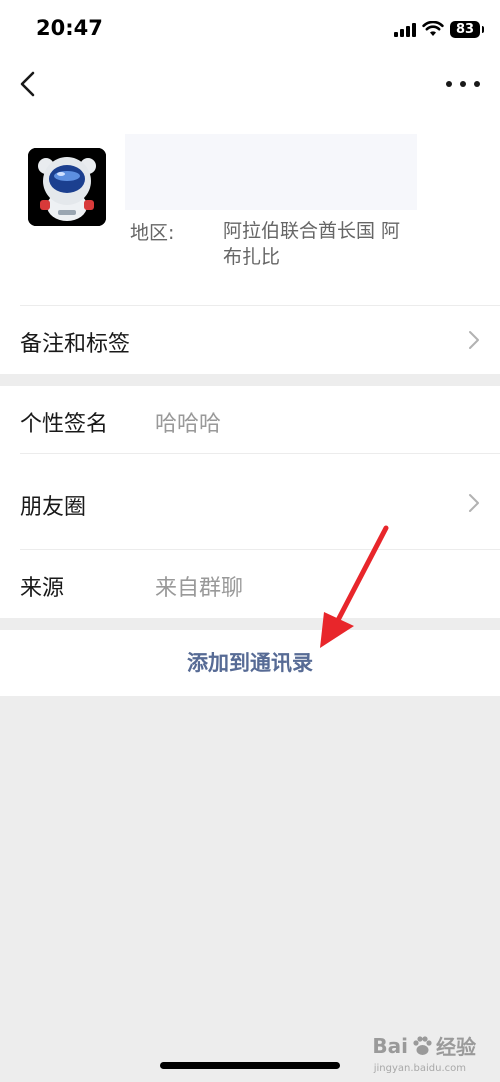 The image size is (500, 1082). I want to click on watermark-logo: Bai 经验, so click(424, 1045).